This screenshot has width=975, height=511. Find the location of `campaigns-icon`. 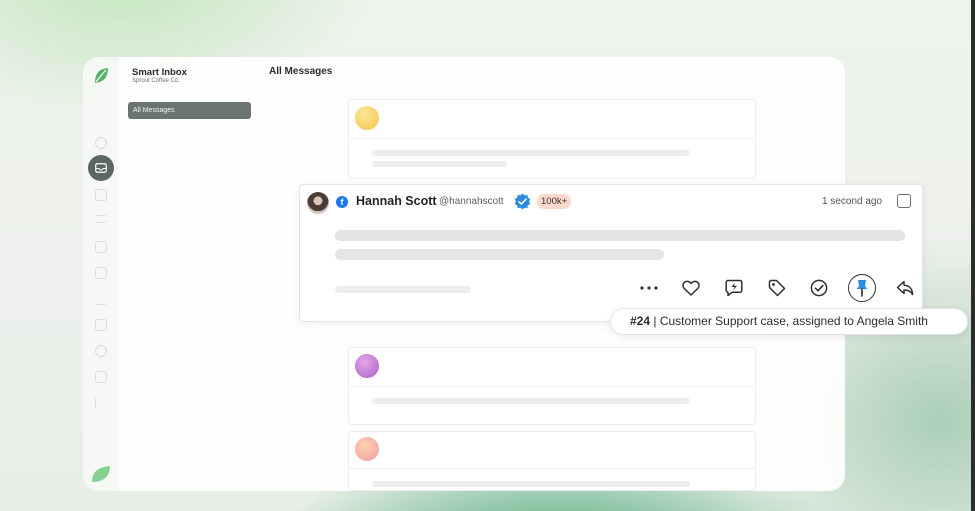

campaigns-icon is located at coordinates (101, 403).